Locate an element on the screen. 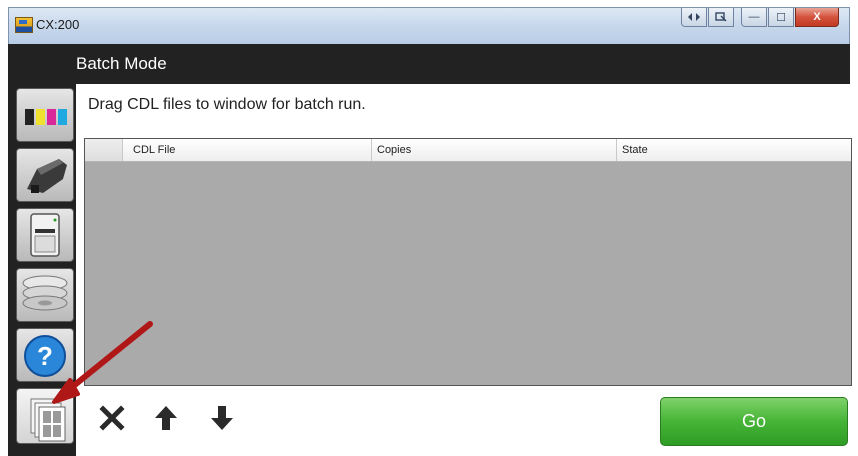 The image size is (858, 456). close-button: X is located at coordinates (817, 17).